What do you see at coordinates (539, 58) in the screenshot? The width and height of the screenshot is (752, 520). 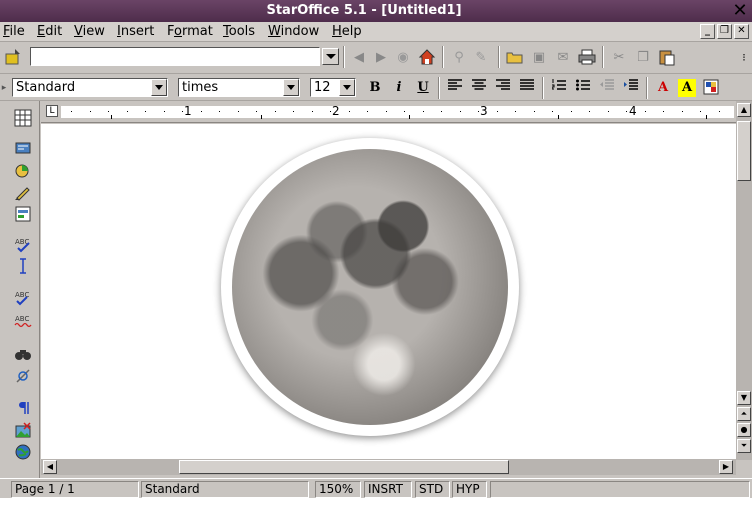 I see `save-icon: ▣` at bounding box center [539, 58].